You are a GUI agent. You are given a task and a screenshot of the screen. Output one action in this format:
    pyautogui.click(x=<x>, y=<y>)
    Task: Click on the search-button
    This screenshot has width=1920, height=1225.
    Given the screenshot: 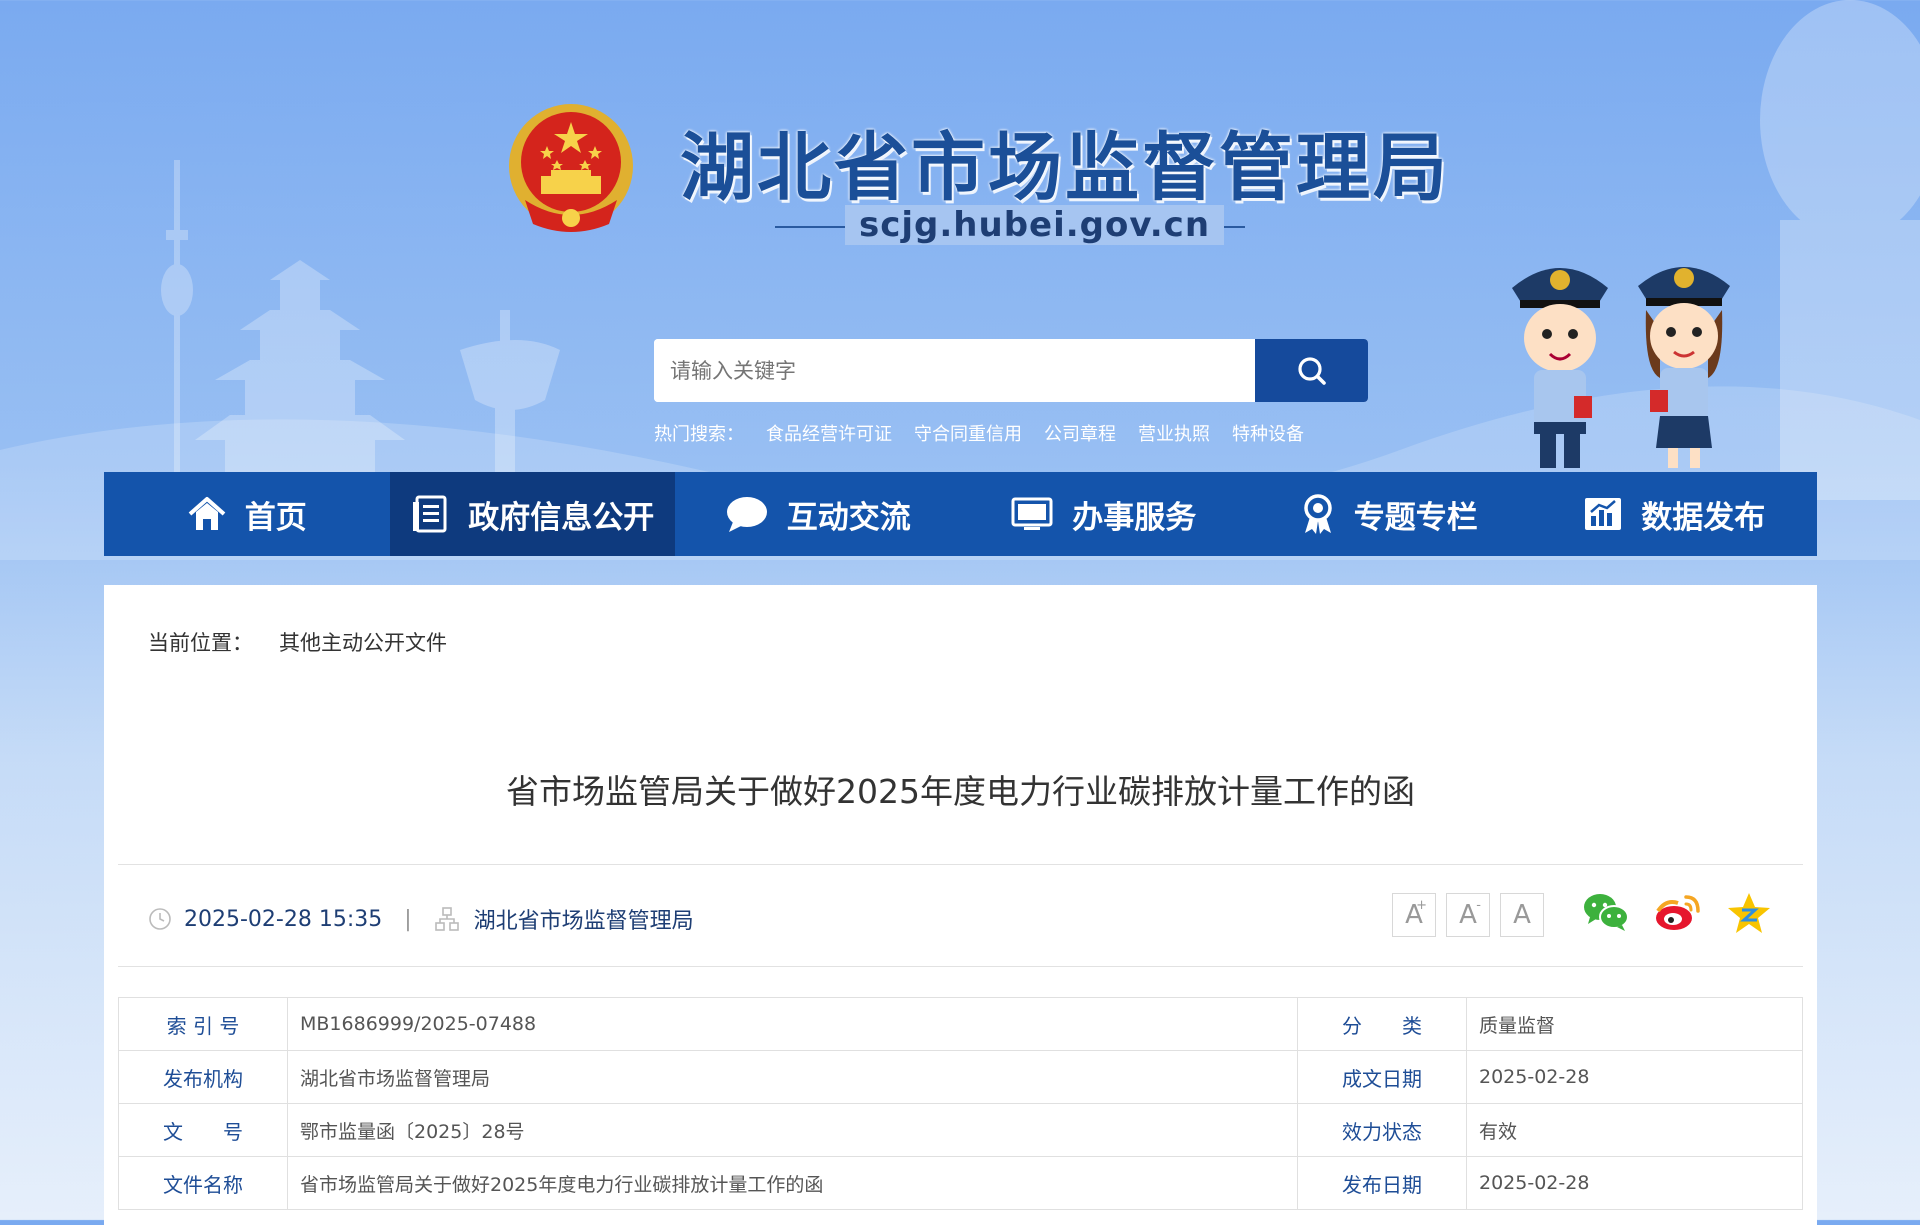 What is the action you would take?
    pyautogui.click(x=1311, y=370)
    